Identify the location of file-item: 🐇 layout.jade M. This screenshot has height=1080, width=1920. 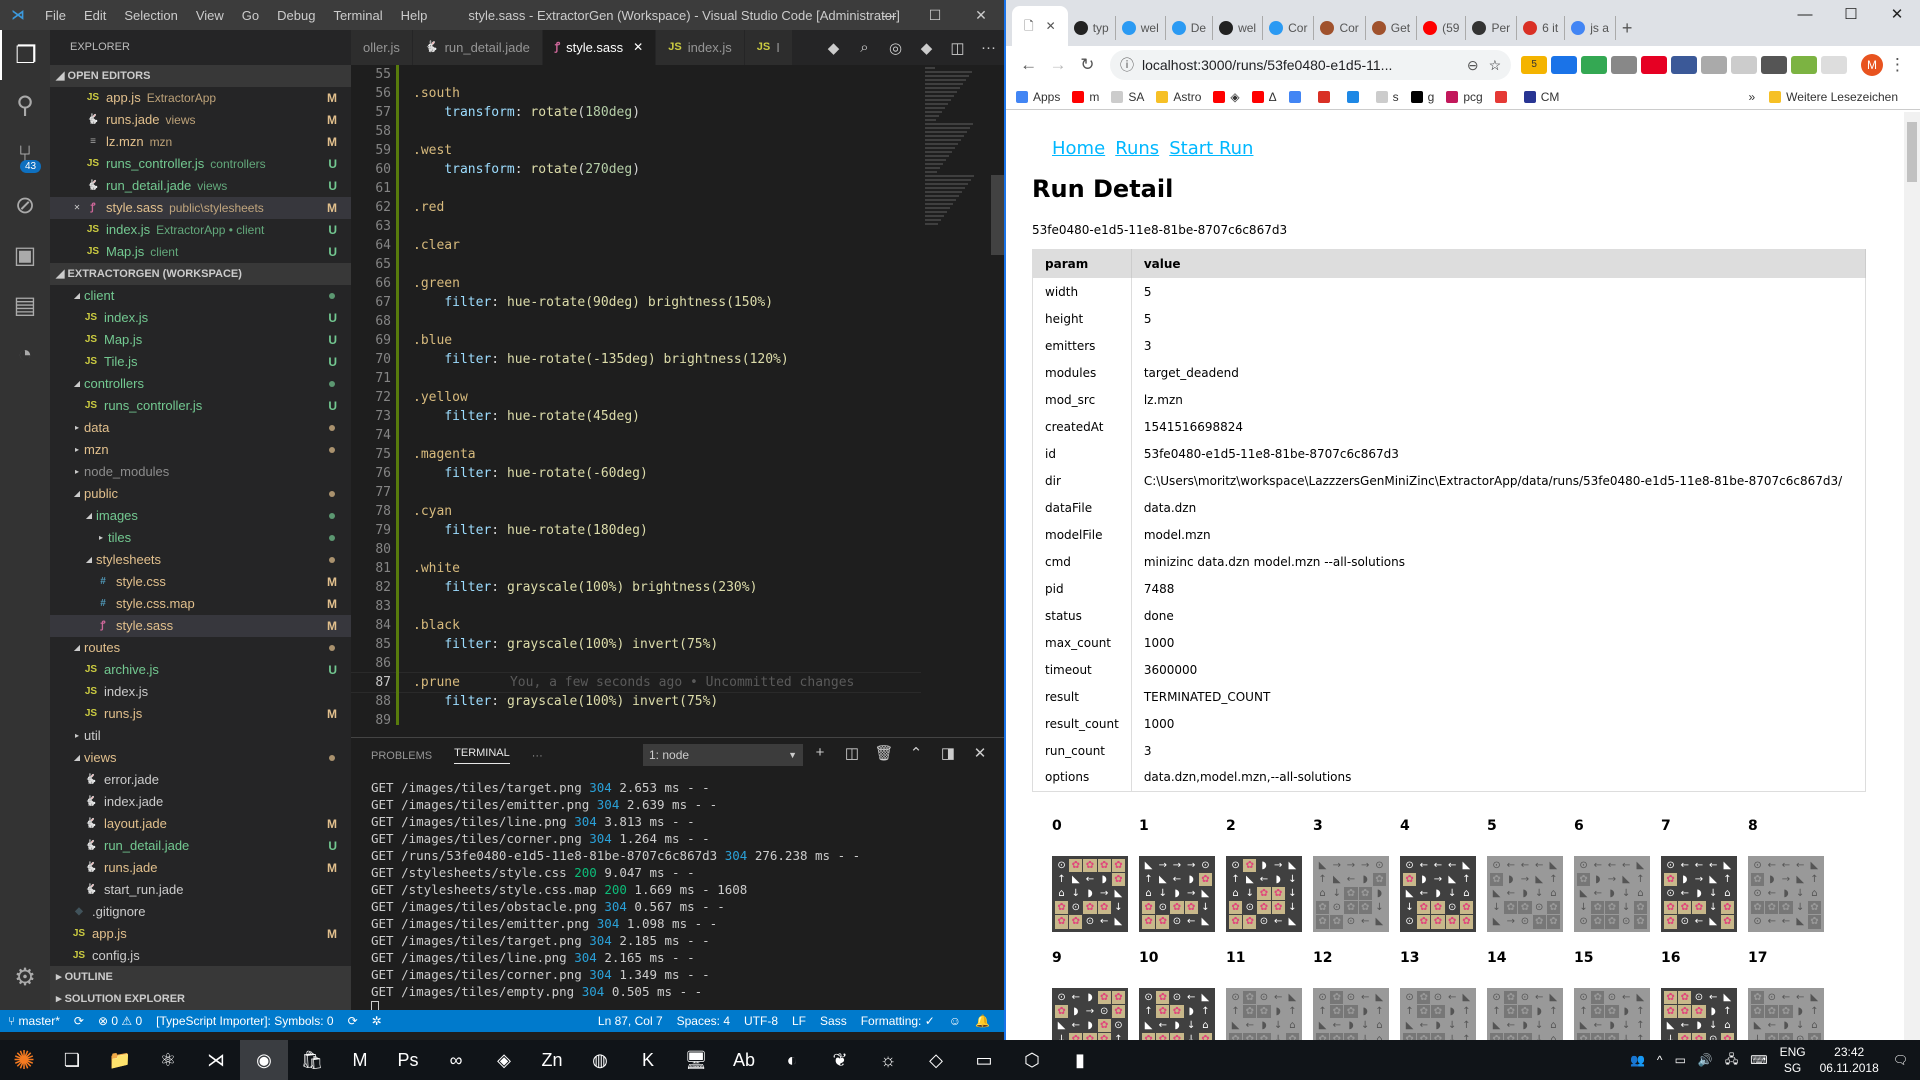
(200, 824).